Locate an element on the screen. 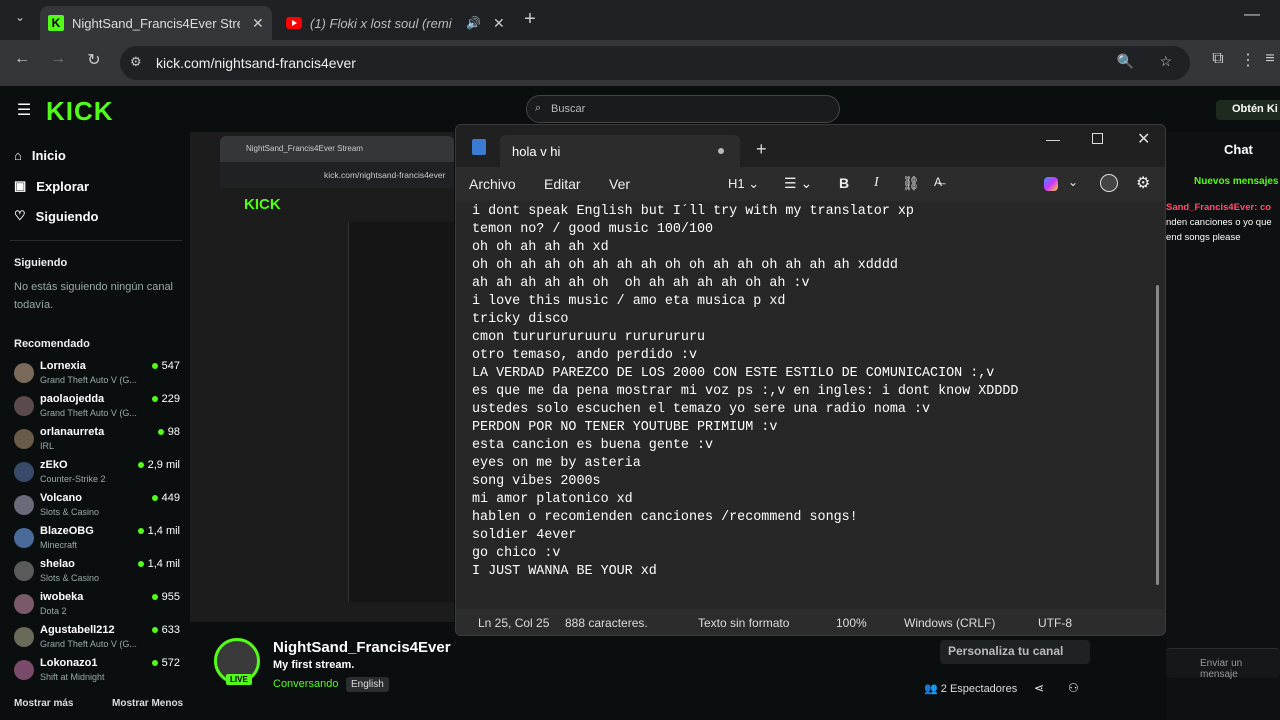  recommended-channel: Volcano Slots & Casino 449 is located at coordinates (97, 508).